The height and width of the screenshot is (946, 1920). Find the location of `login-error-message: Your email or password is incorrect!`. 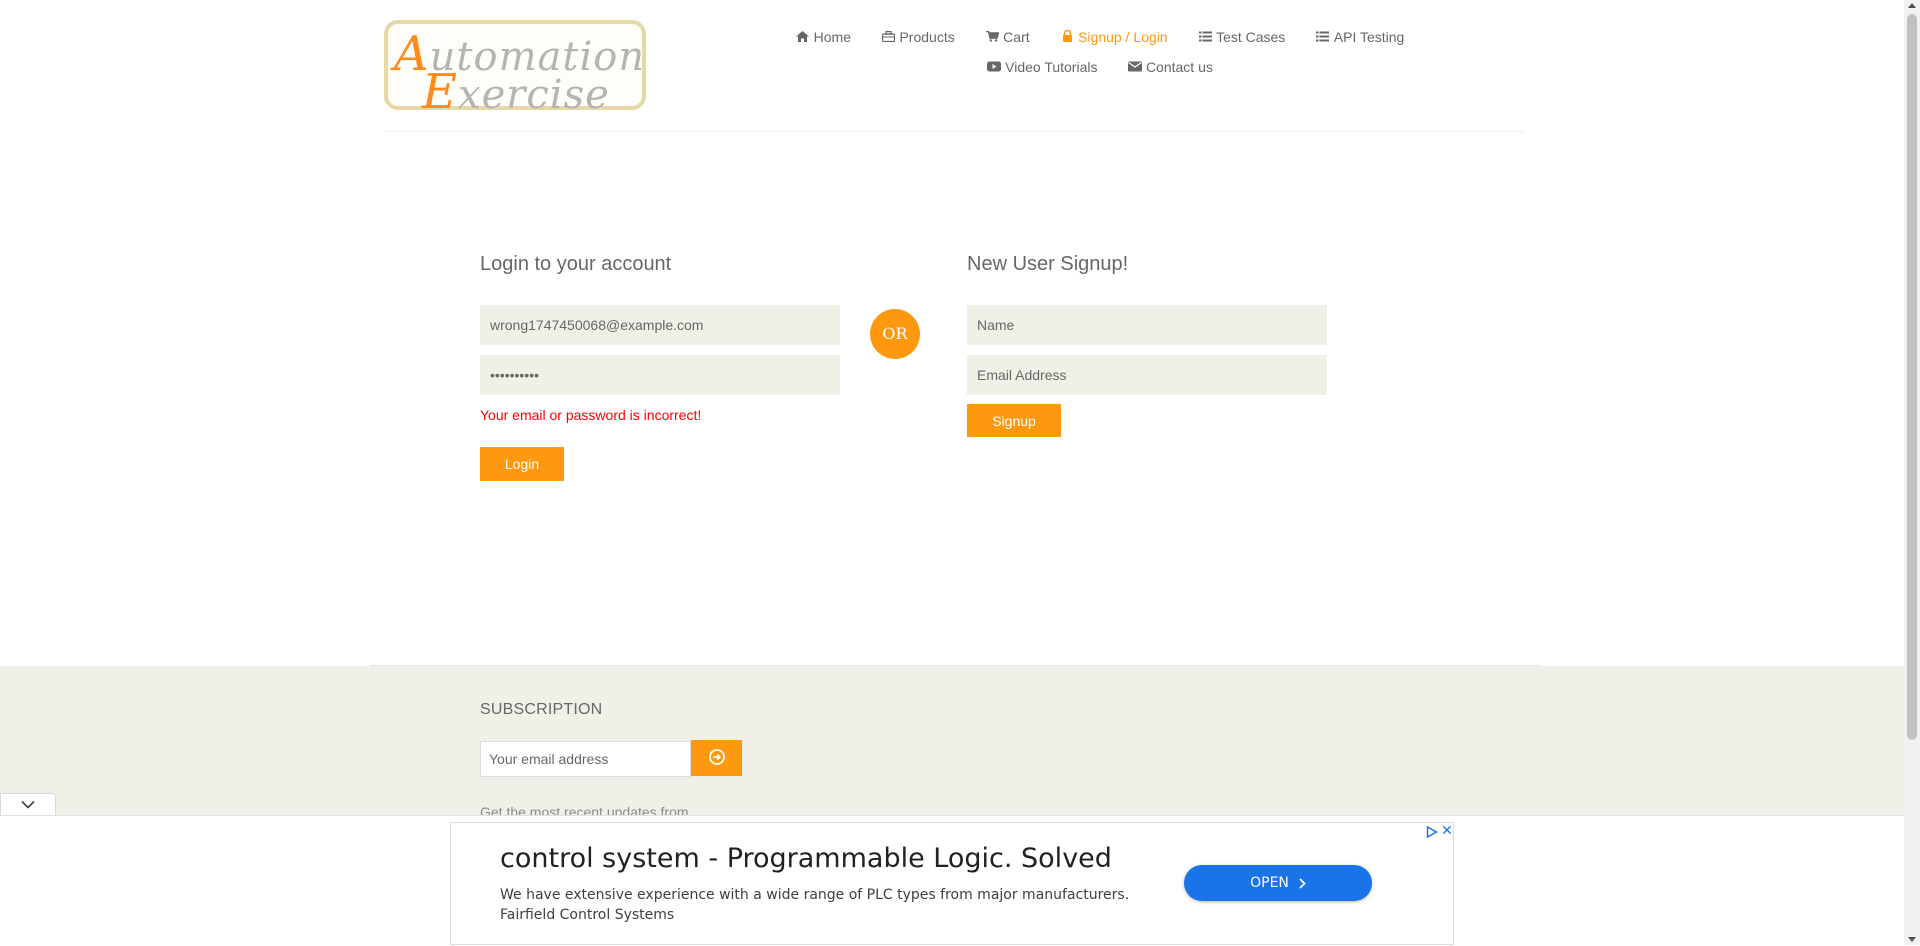

login-error-message: Your email or password is incorrect! is located at coordinates (591, 415).